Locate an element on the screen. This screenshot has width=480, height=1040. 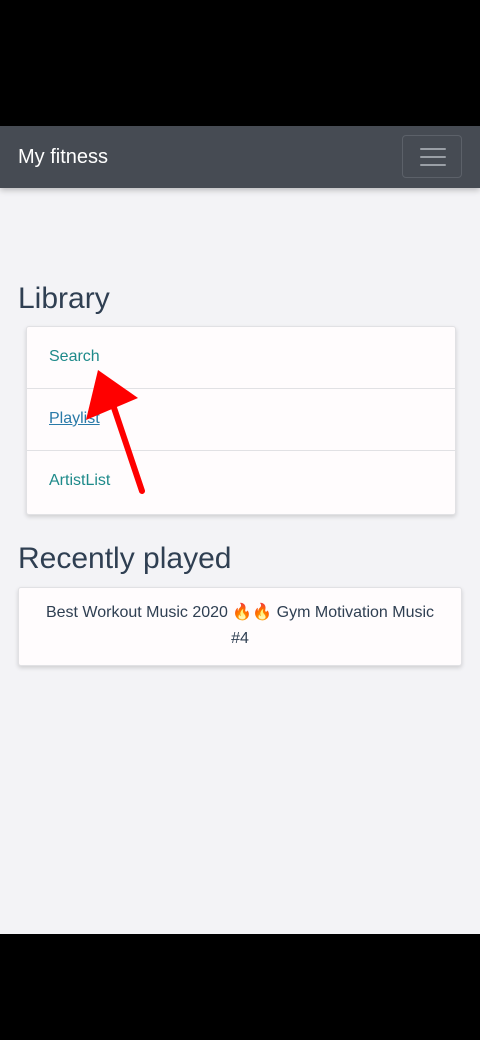
navbar-brand: My fitness is located at coordinates (63, 157).